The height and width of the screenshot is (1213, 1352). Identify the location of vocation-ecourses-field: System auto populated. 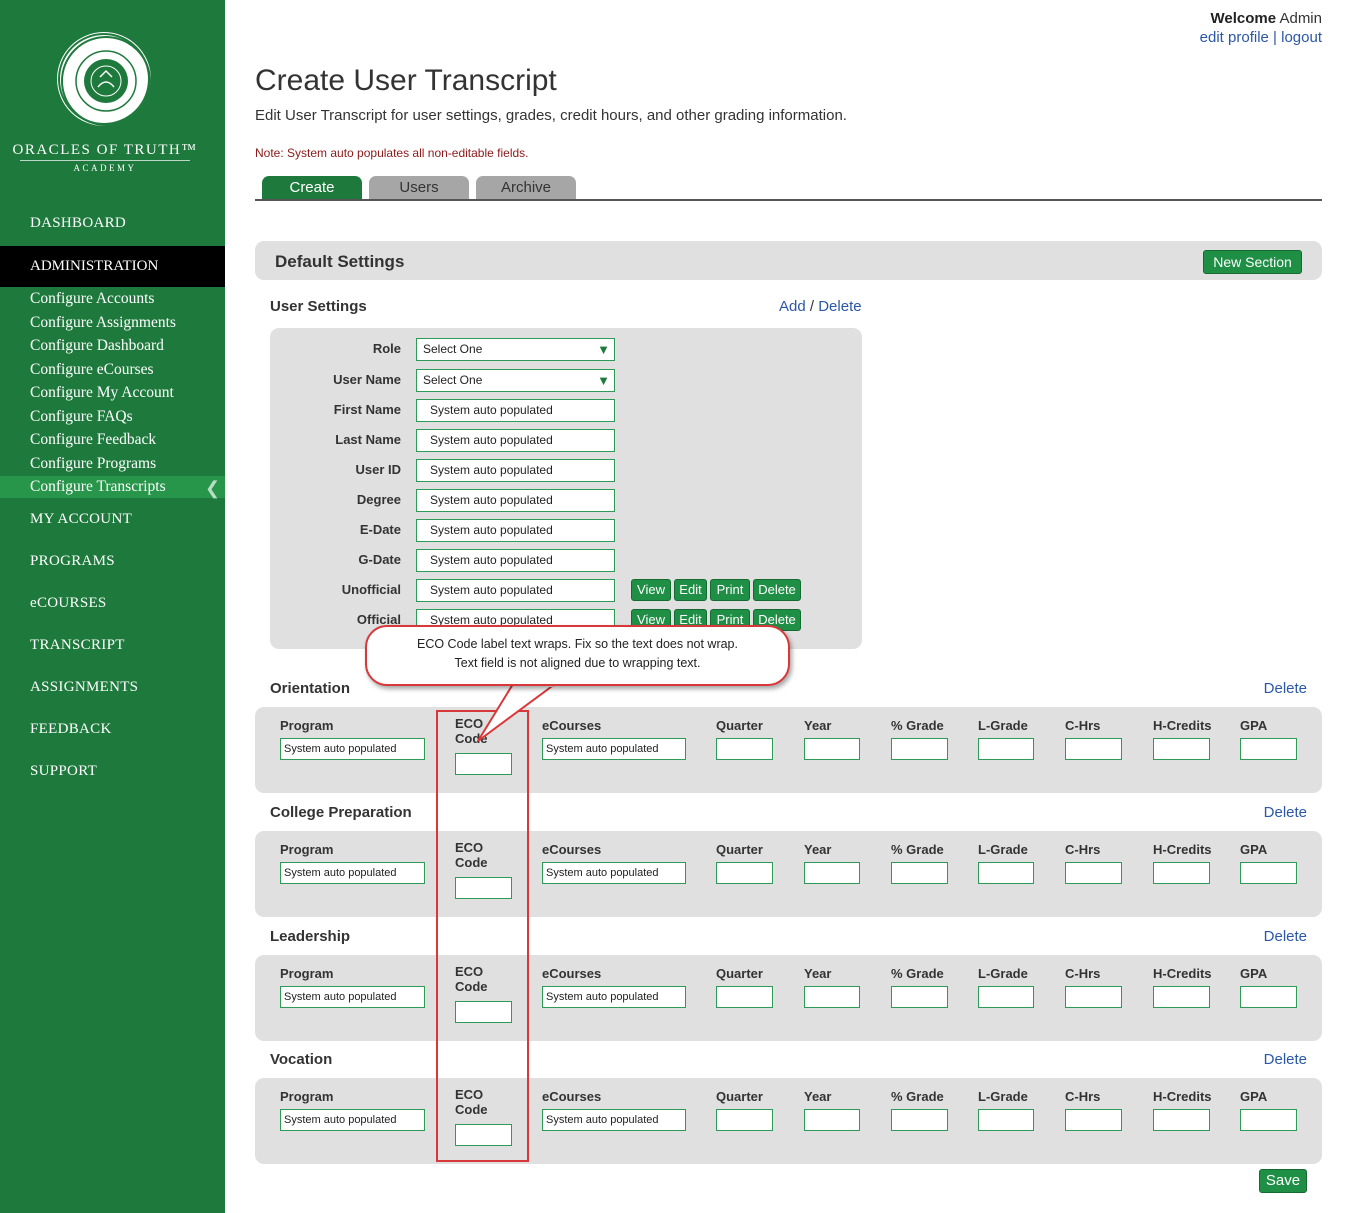
(614, 1120).